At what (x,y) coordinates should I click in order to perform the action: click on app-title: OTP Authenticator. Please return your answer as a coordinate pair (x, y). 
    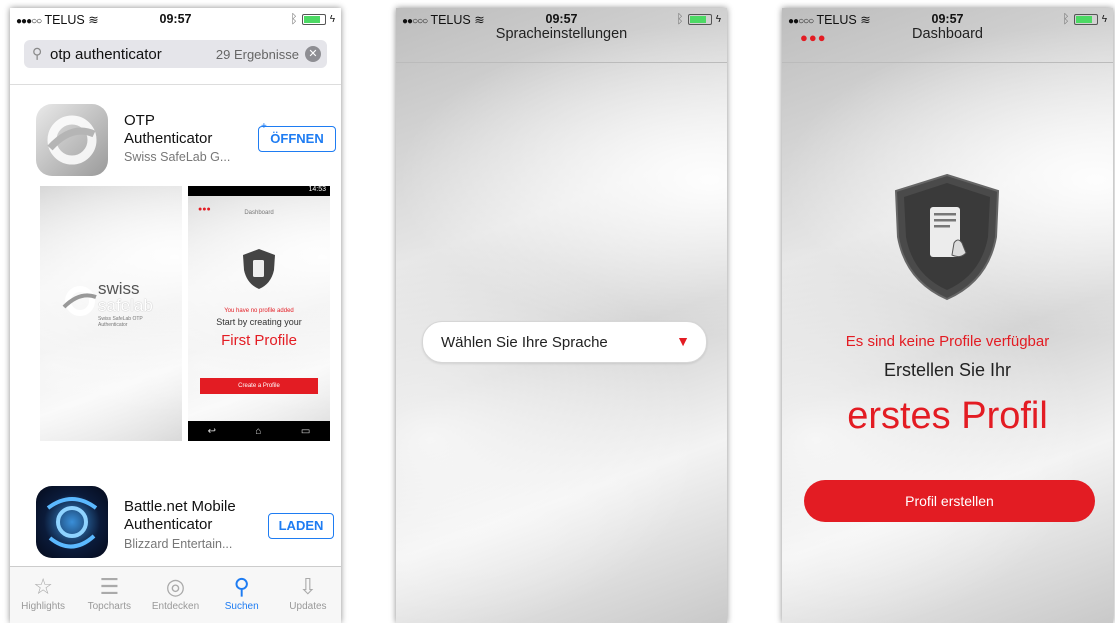
    Looking at the image, I should click on (168, 130).